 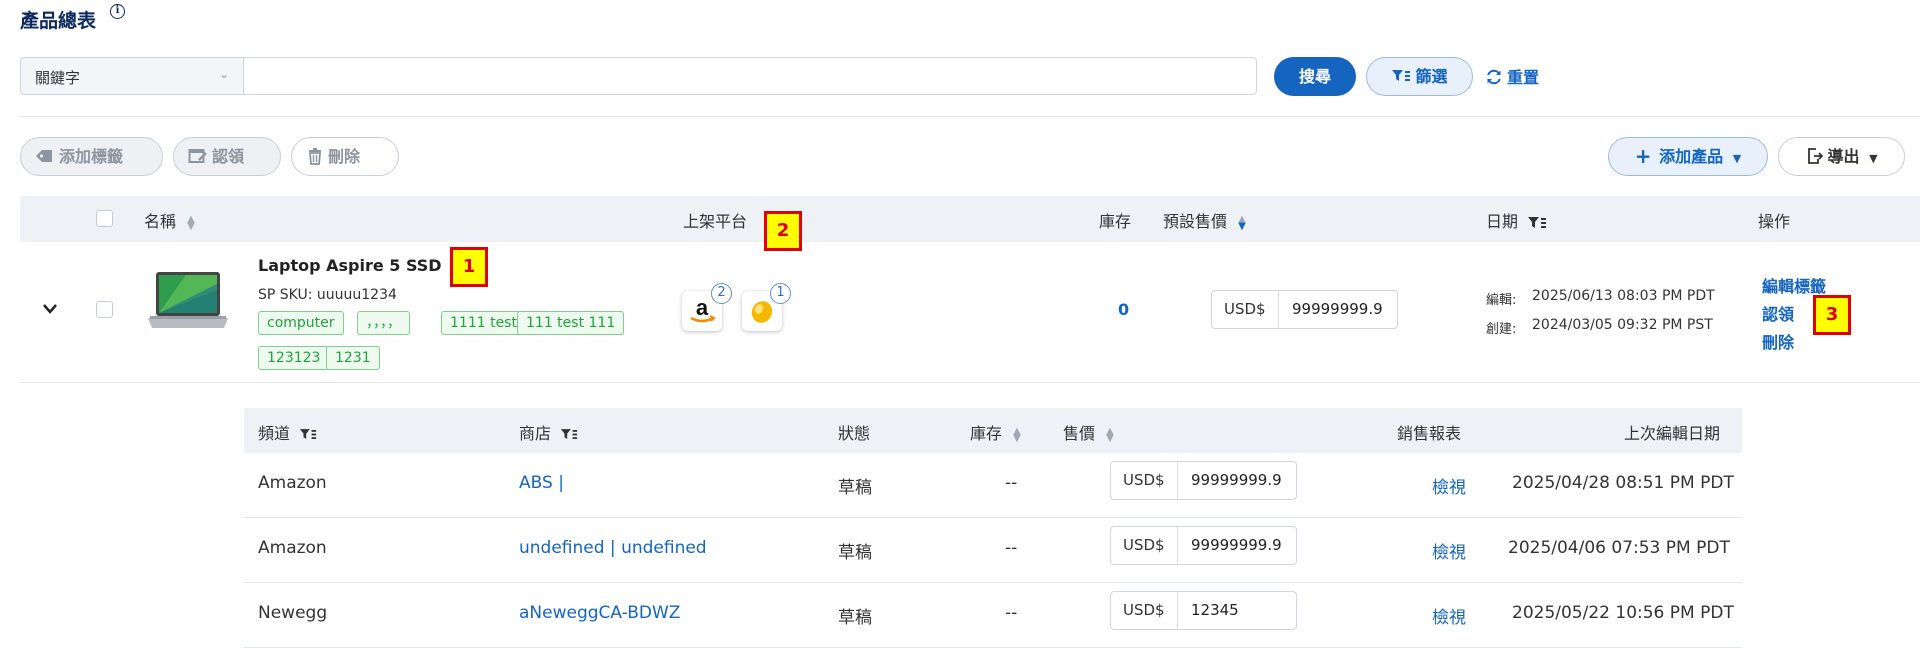 What do you see at coordinates (274, 433) in the screenshot?
I see `sub-column-header-channel-label: 頻道` at bounding box center [274, 433].